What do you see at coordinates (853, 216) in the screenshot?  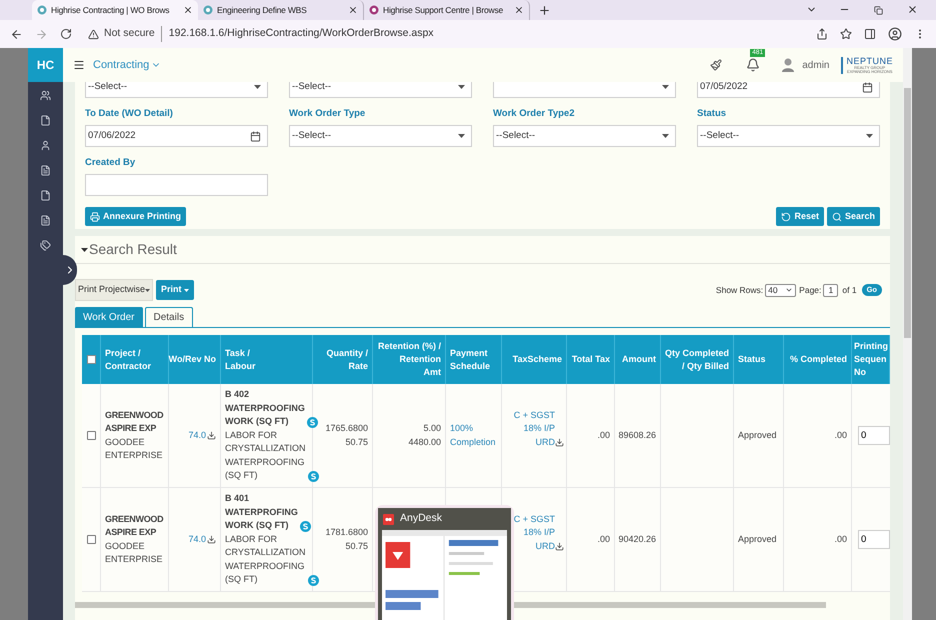 I see `search-button: Search` at bounding box center [853, 216].